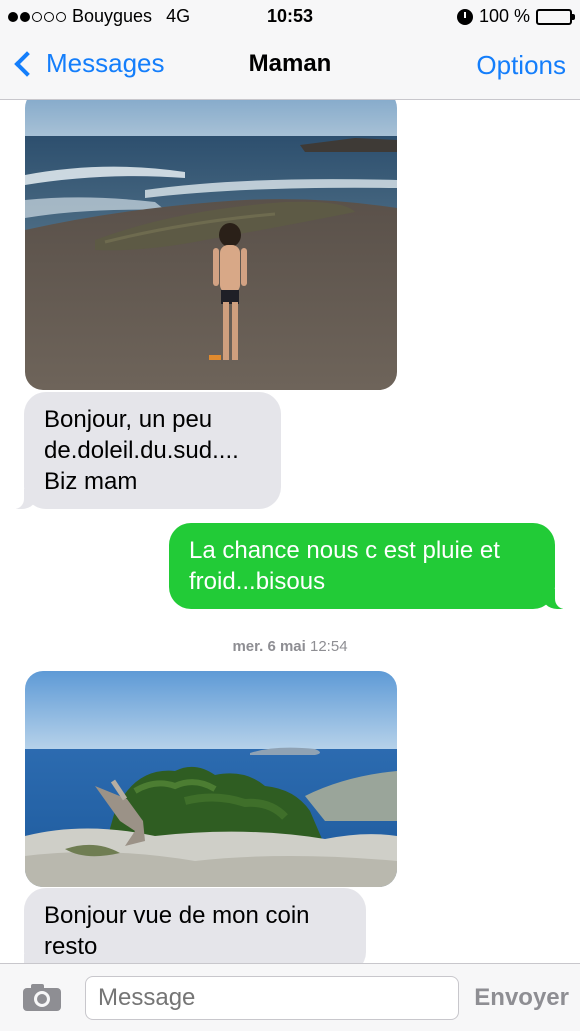  Describe the element at coordinates (91, 481) in the screenshot. I see `message-text: Biz mam` at that location.